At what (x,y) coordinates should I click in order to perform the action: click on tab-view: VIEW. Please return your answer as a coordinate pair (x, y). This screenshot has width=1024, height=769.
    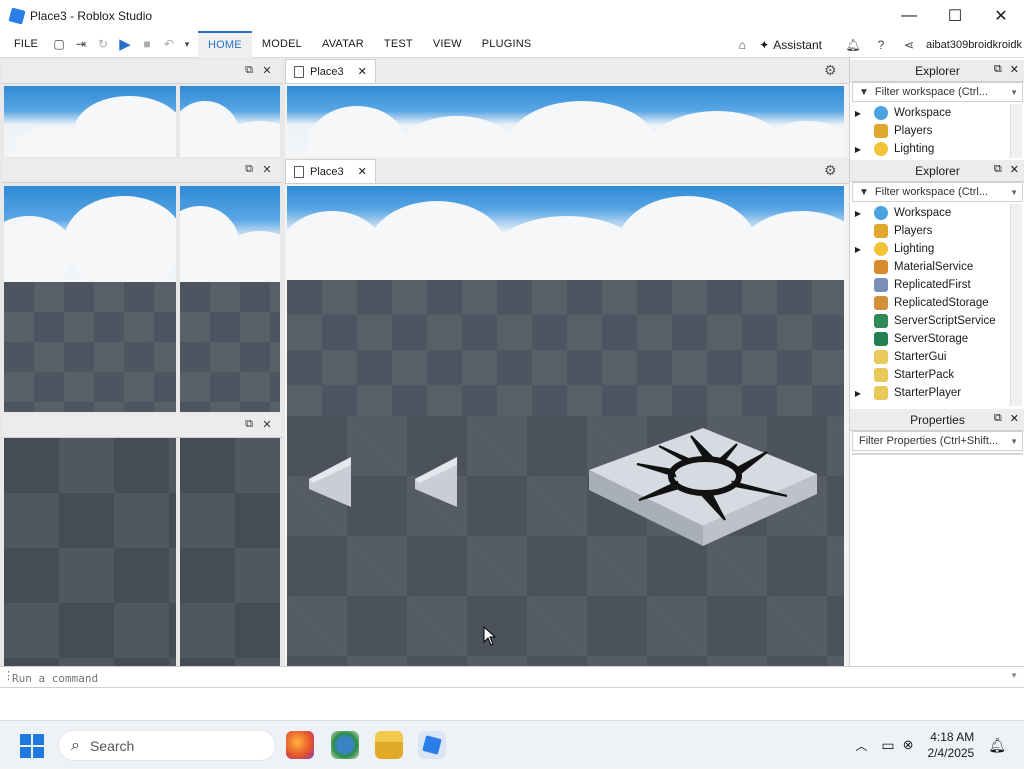
    Looking at the image, I should click on (447, 44).